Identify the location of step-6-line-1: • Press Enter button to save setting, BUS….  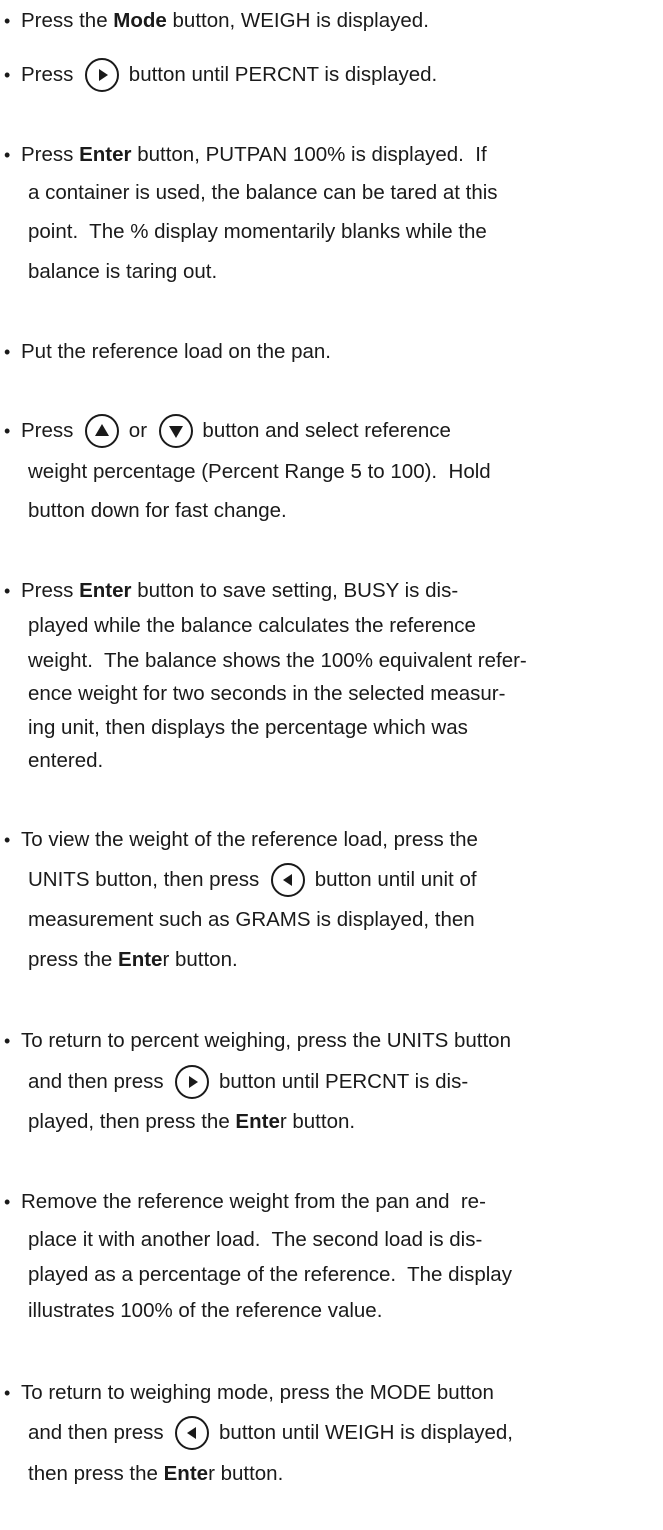
(229, 591).